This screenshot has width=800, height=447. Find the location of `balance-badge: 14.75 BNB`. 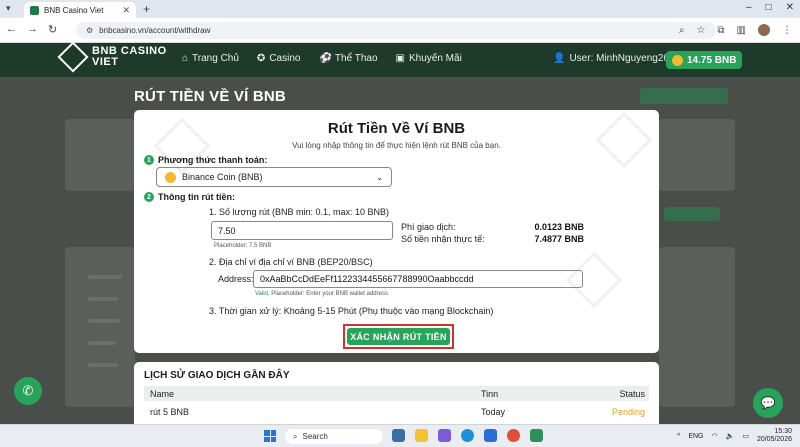

balance-badge: 14.75 BNB is located at coordinates (704, 60).